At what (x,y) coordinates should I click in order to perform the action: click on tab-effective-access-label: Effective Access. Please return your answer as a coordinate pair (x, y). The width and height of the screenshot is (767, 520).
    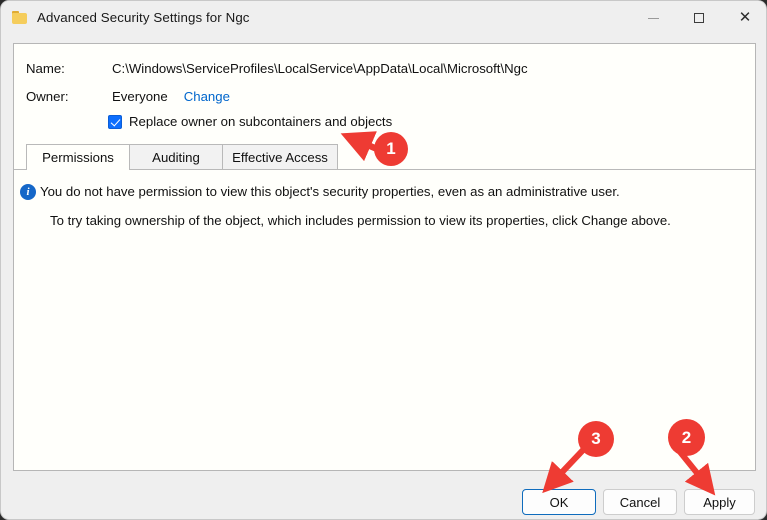
    Looking at the image, I should click on (280, 157).